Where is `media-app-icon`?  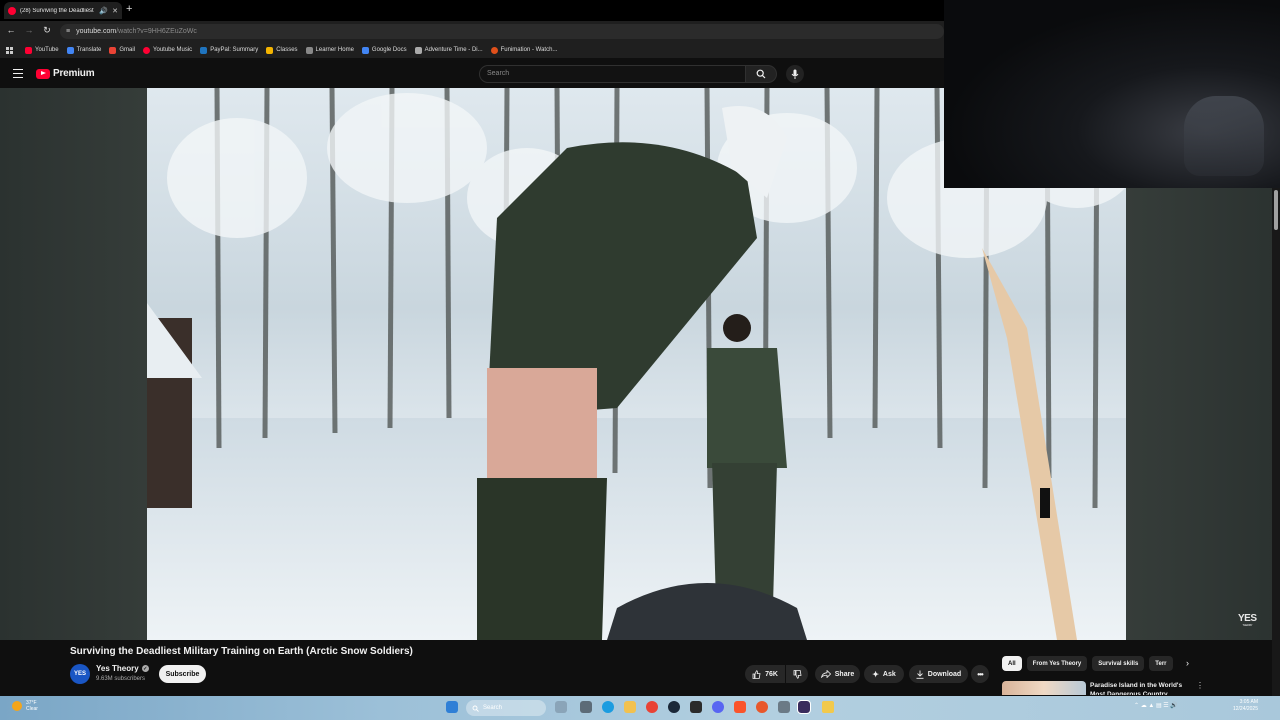 media-app-icon is located at coordinates (762, 707).